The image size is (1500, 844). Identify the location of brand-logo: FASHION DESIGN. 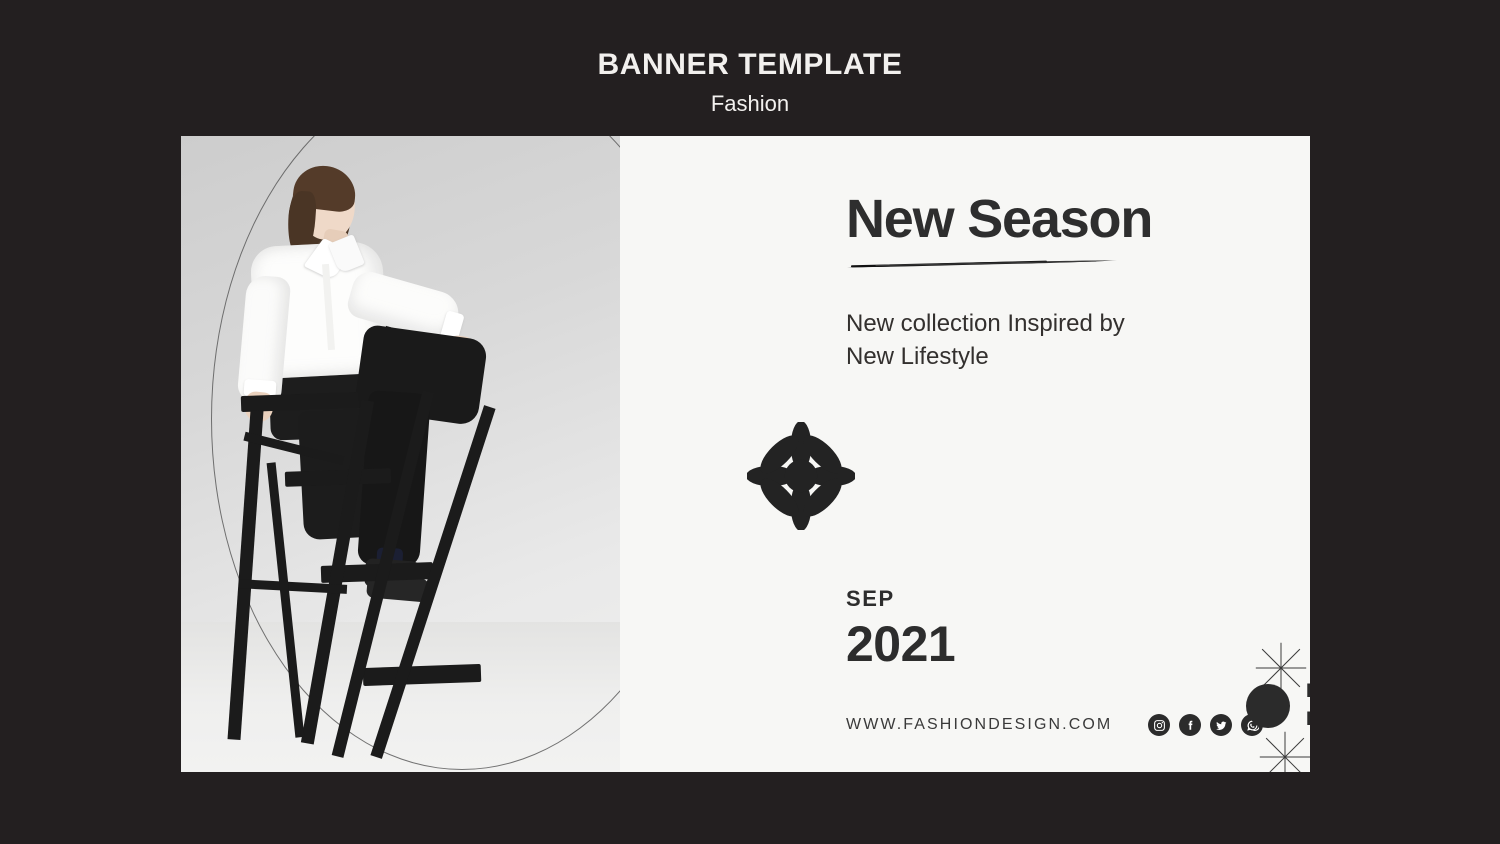
(1278, 705).